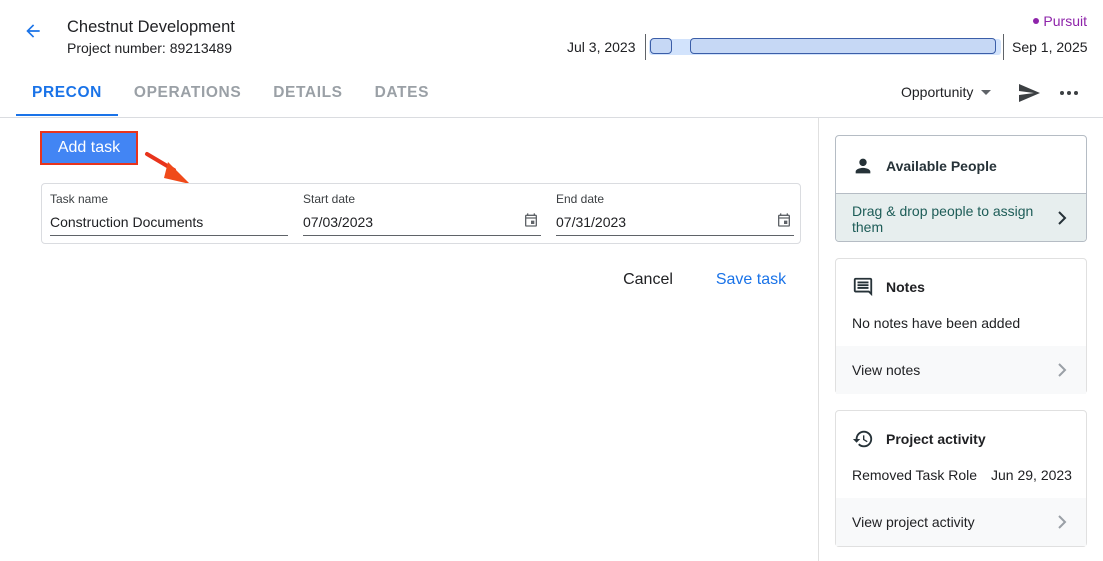 The height and width of the screenshot is (561, 1103). I want to click on save-task-button: Save task, so click(751, 280).